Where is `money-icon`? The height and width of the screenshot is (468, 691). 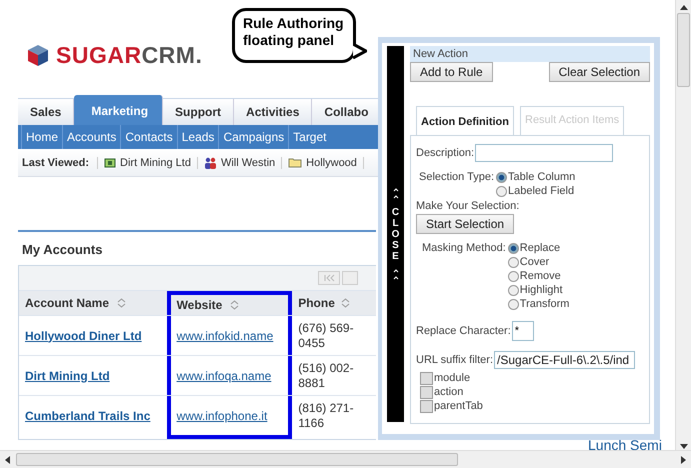 money-icon is located at coordinates (110, 162).